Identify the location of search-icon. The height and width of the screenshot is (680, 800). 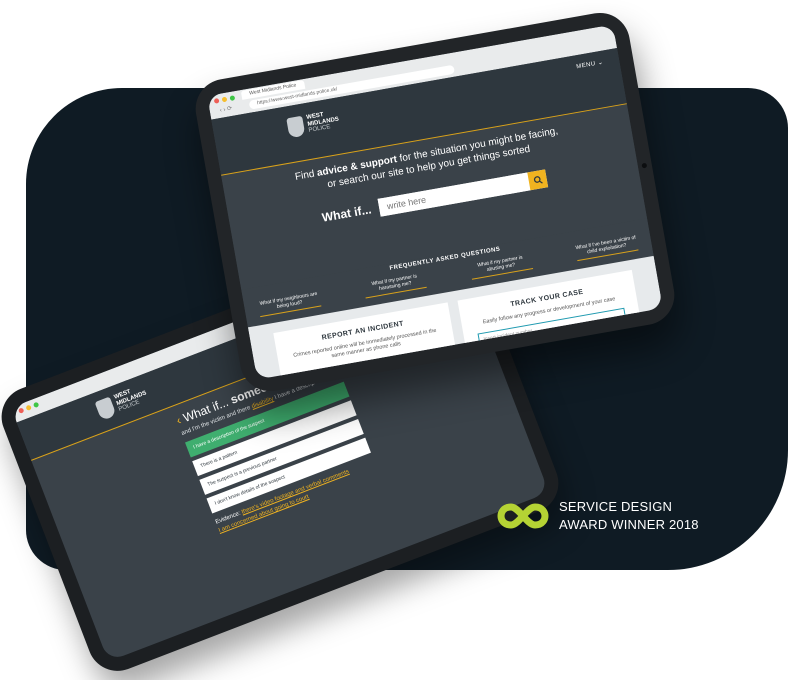
(538, 179).